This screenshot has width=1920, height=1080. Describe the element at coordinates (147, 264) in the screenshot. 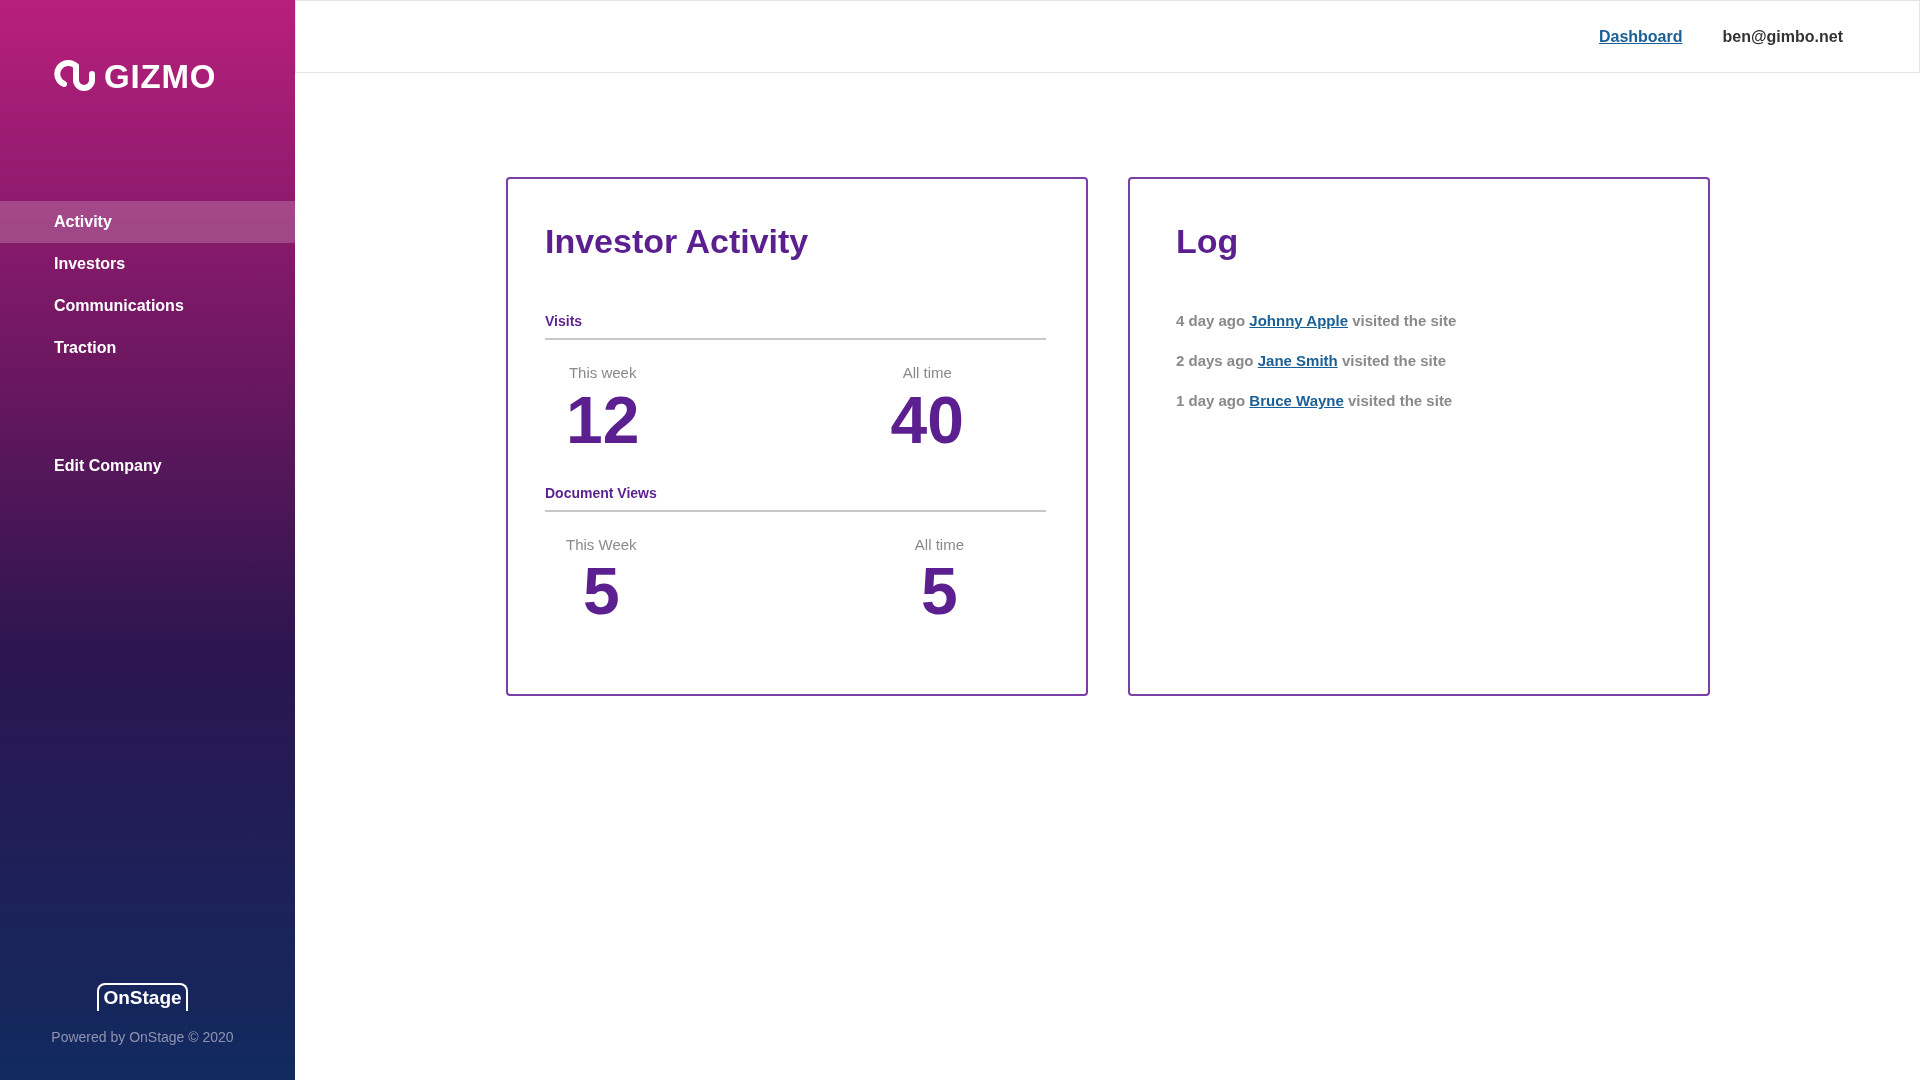

I see `nav-item: Investors` at that location.